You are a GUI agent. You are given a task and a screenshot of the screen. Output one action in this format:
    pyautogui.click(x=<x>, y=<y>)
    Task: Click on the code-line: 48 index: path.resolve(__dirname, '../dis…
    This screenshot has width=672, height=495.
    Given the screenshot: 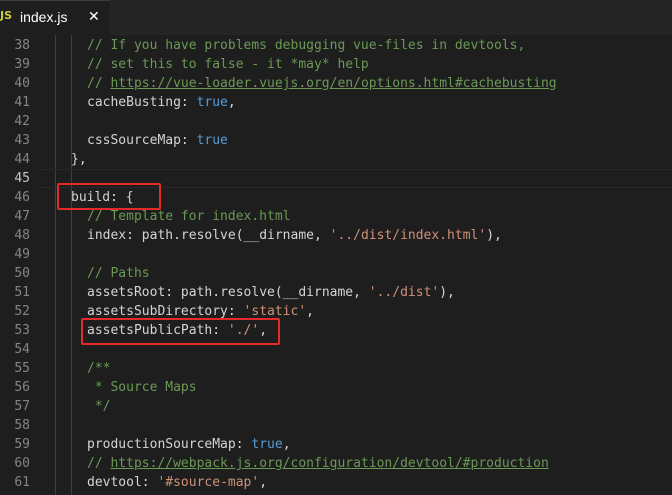 What is the action you would take?
    pyautogui.click(x=336, y=235)
    